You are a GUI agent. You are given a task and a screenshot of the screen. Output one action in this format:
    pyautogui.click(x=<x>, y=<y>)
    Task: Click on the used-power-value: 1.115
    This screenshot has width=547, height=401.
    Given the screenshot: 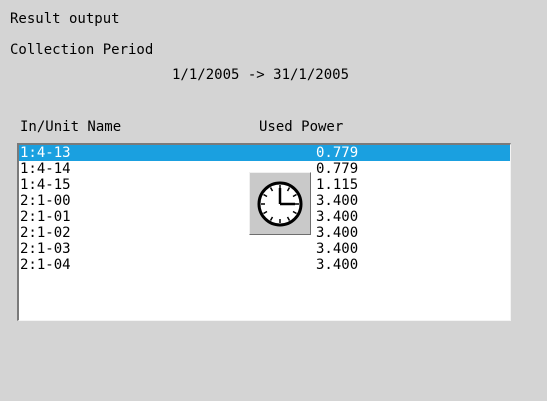 What is the action you would take?
    pyautogui.click(x=337, y=185)
    